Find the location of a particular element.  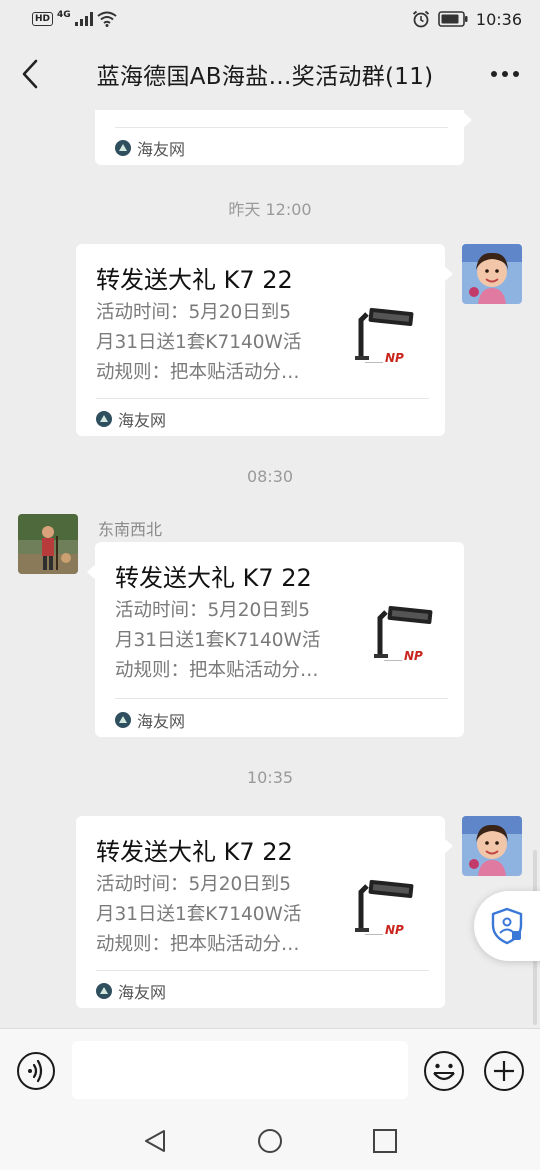

status-right: 10:36 is located at coordinates (467, 19).